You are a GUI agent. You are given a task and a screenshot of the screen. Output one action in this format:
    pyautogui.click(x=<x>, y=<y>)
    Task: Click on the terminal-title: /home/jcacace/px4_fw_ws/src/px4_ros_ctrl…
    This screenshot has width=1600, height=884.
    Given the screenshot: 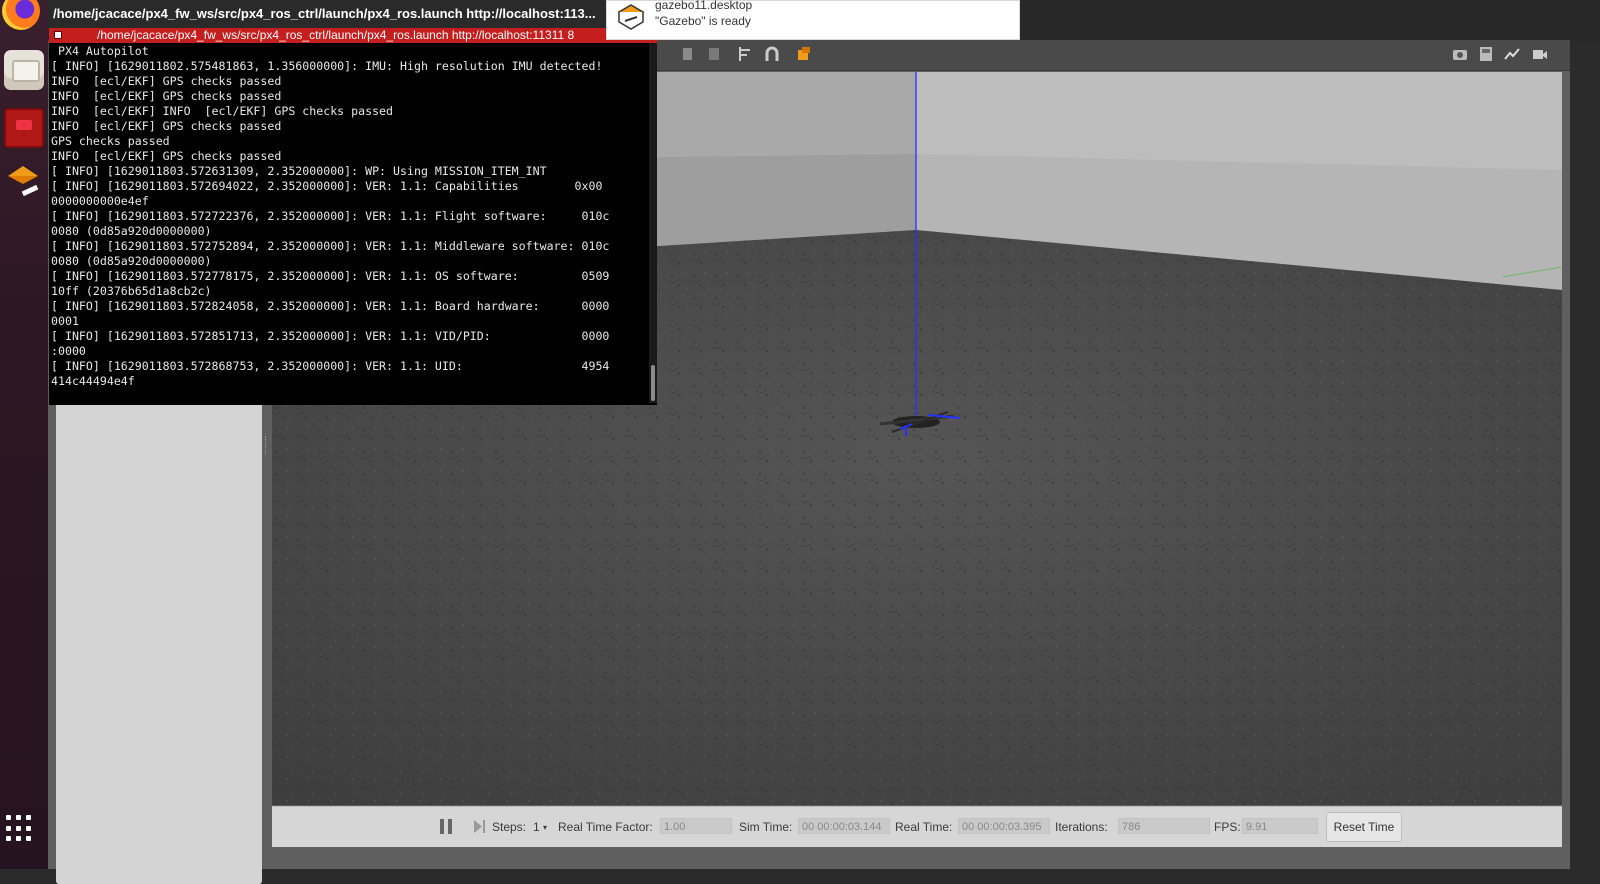 What is the action you would take?
    pyautogui.click(x=353, y=14)
    